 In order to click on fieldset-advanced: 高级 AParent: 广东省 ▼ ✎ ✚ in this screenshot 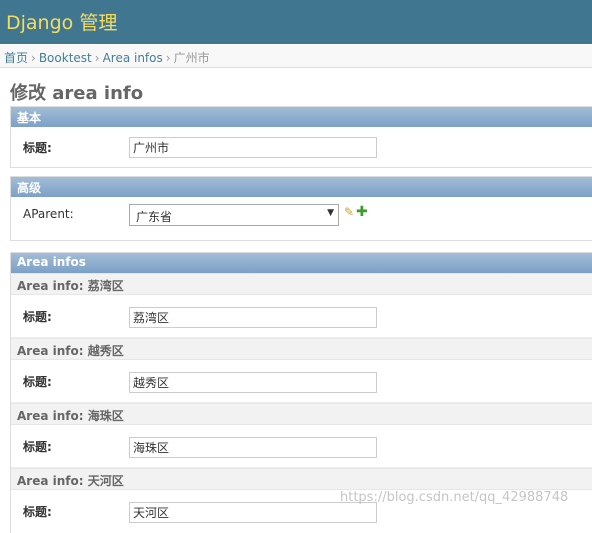, I will do `click(301, 208)`.